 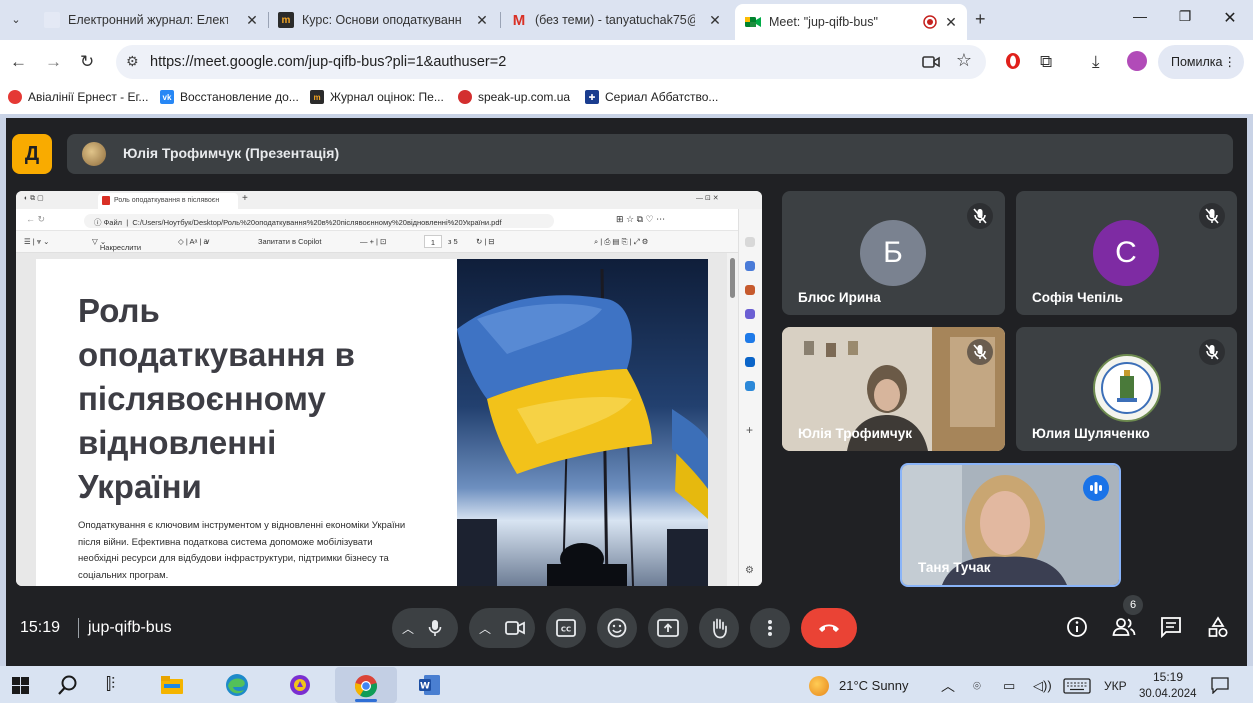 I want to click on bookmark-favicon-icon, so click(x=15, y=97).